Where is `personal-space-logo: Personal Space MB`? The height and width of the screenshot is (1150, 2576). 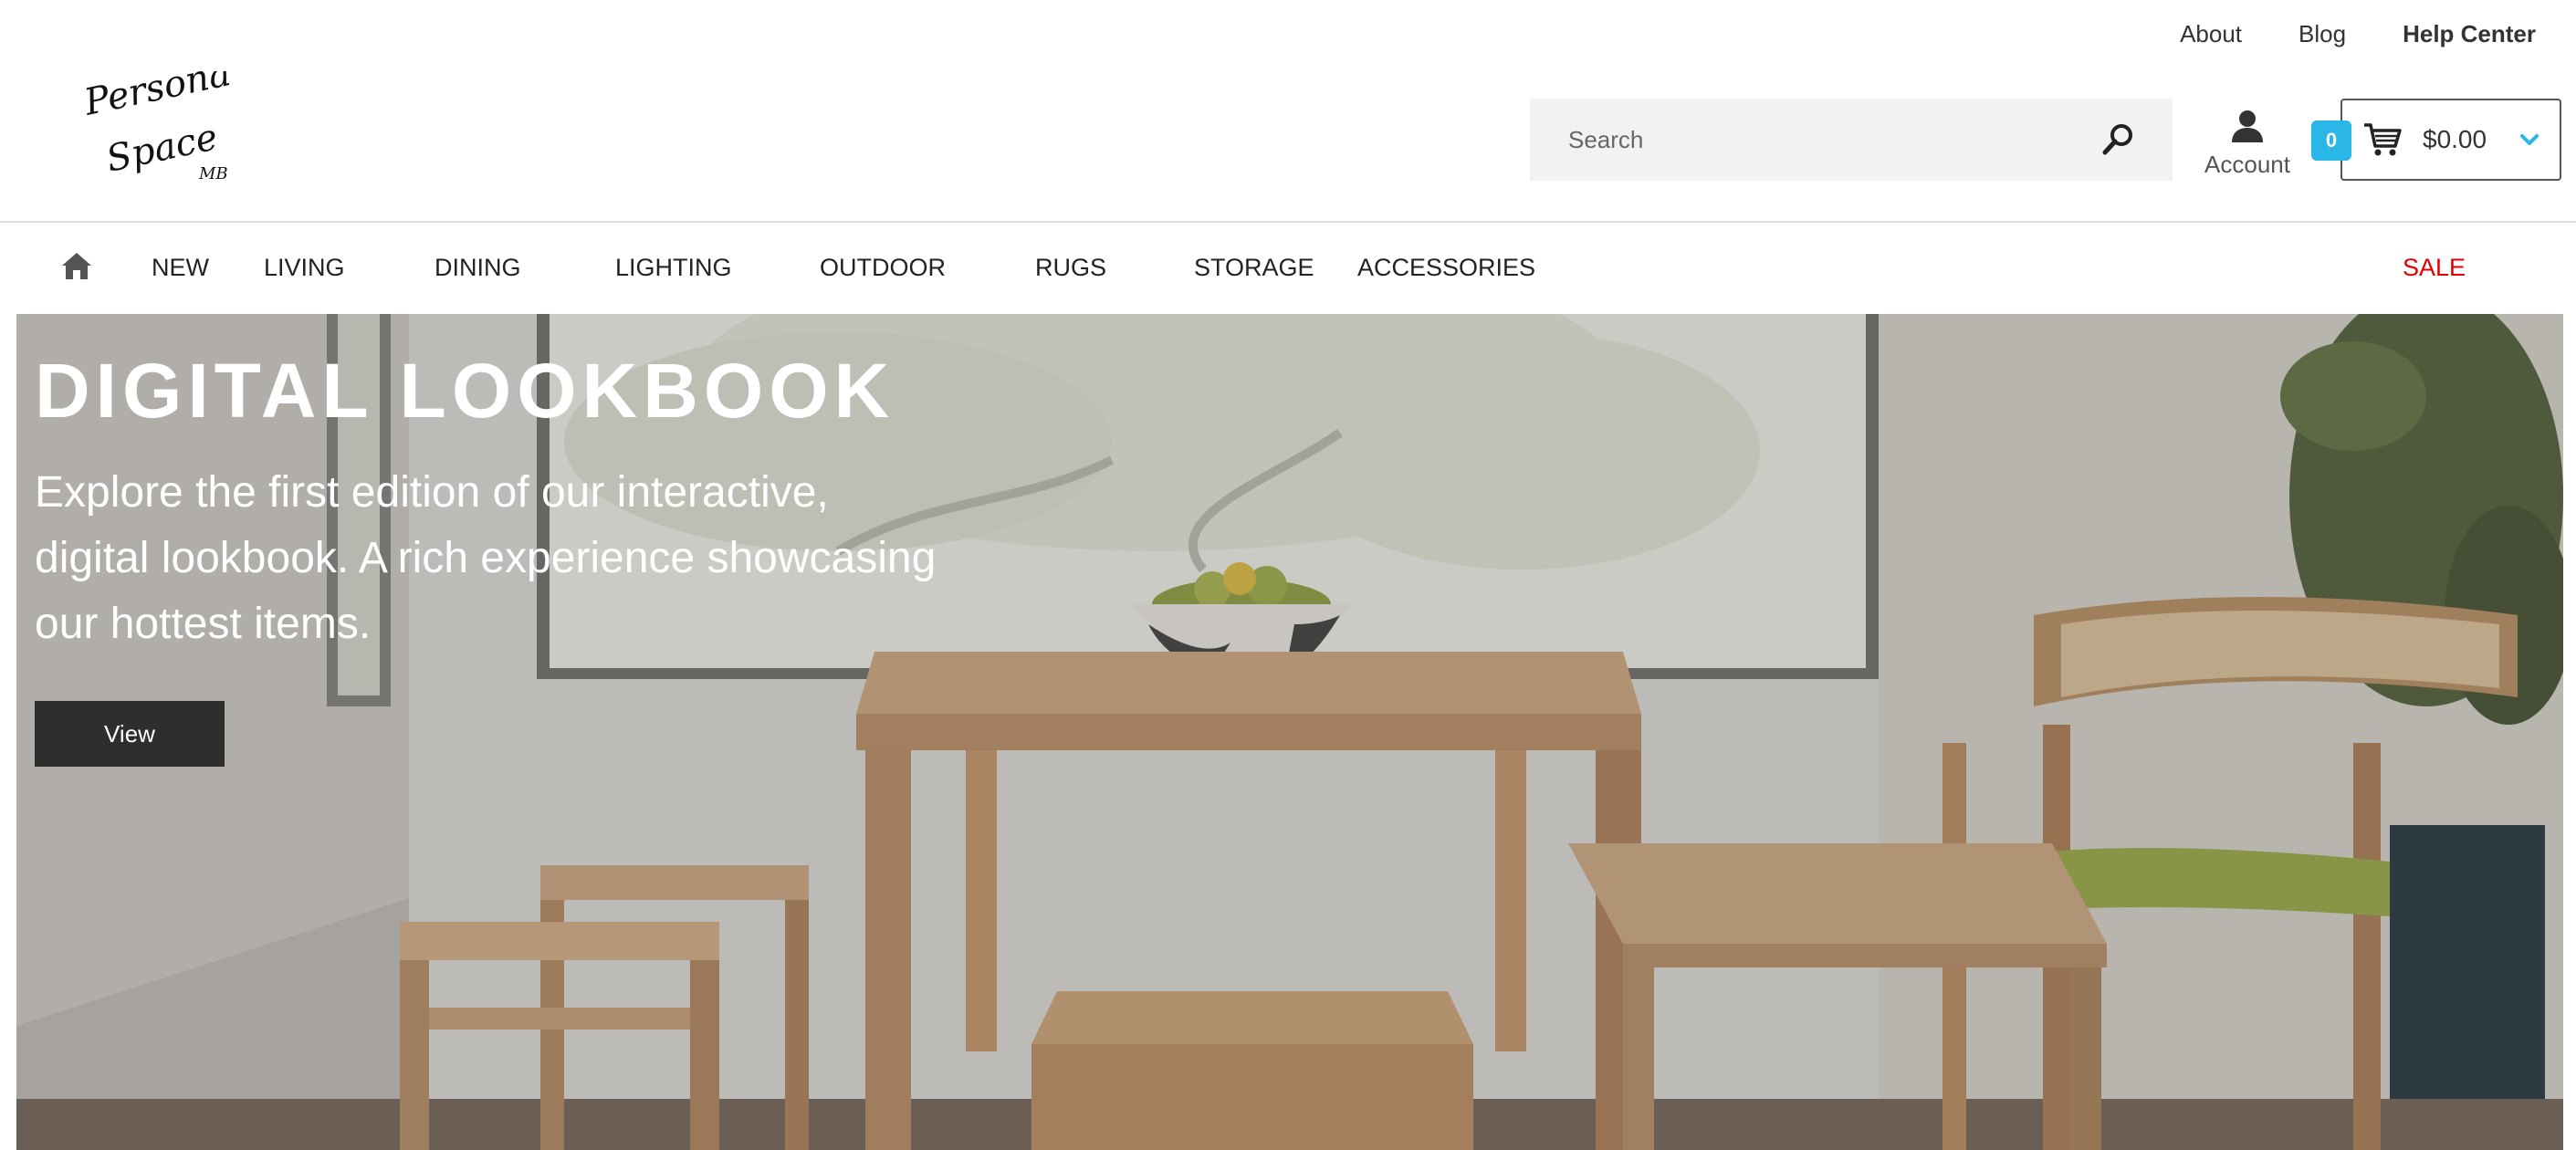 personal-space-logo: Personal Space MB is located at coordinates (157, 131).